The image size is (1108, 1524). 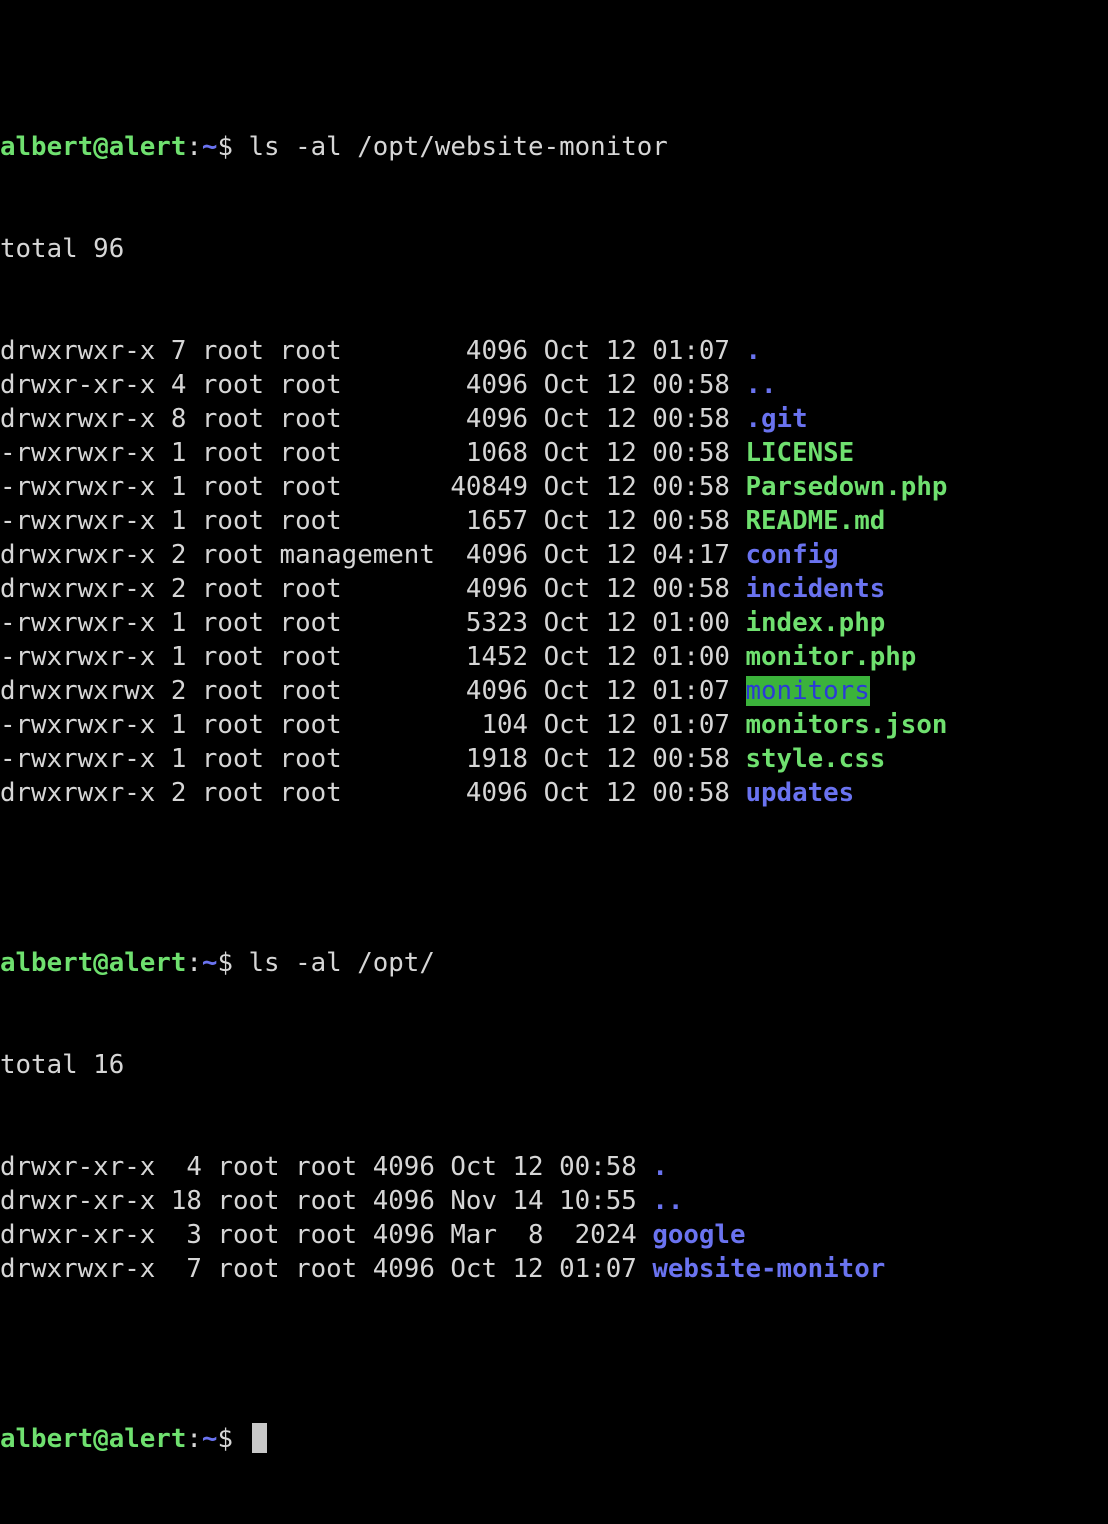 What do you see at coordinates (373, 725) in the screenshot?
I see `file-metadata: -rwxrwxr-x 1 root root 104 Oct 12 01:07` at bounding box center [373, 725].